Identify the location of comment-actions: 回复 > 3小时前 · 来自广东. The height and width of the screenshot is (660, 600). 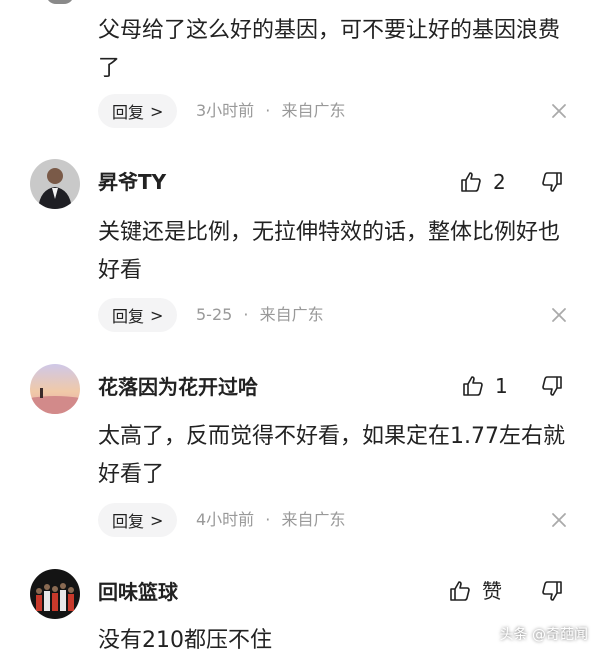
(338, 111).